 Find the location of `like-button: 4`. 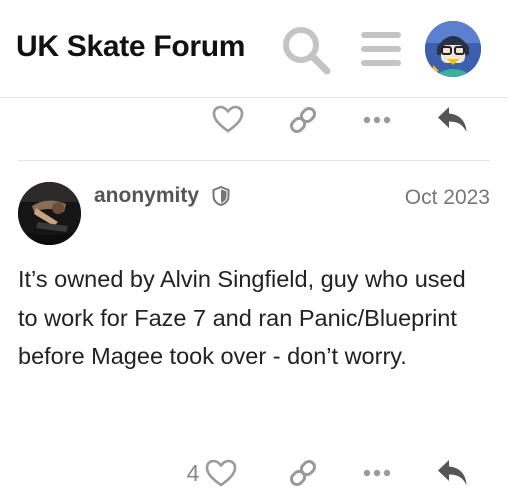

like-button: 4 is located at coordinates (212, 473).